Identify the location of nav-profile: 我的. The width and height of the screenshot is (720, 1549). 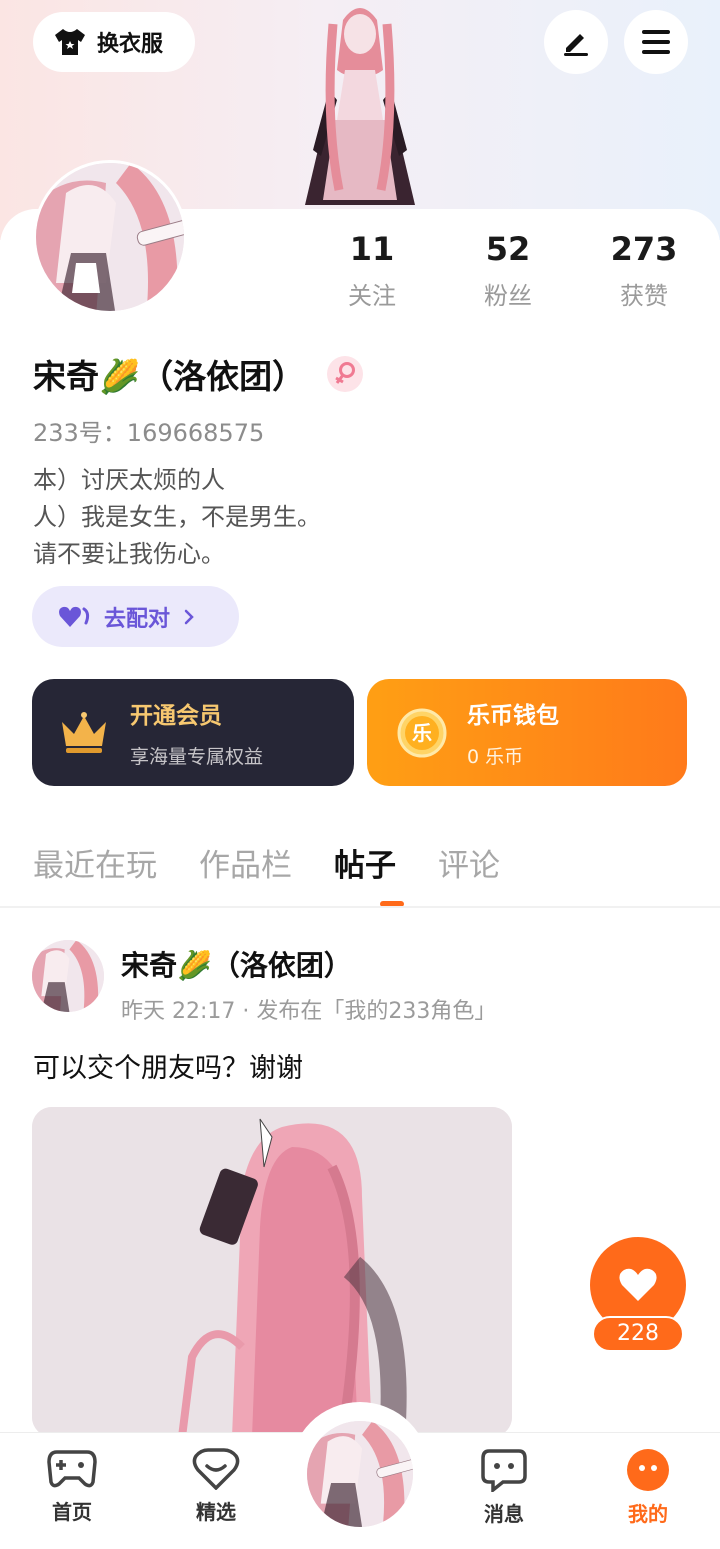
(648, 1487).